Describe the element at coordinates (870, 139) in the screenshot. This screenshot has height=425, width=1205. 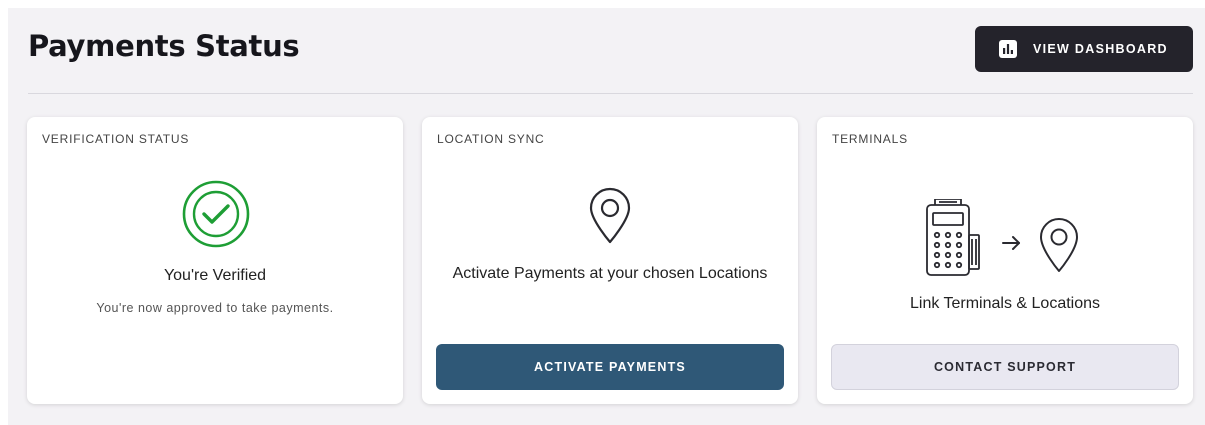
I see `card-title: TERMINALS` at that location.